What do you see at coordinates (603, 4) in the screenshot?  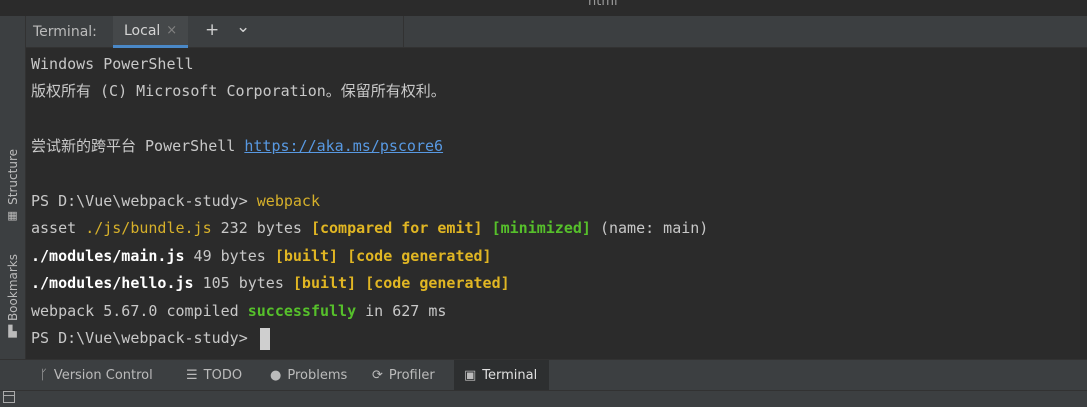 I see `window-title: html` at bounding box center [603, 4].